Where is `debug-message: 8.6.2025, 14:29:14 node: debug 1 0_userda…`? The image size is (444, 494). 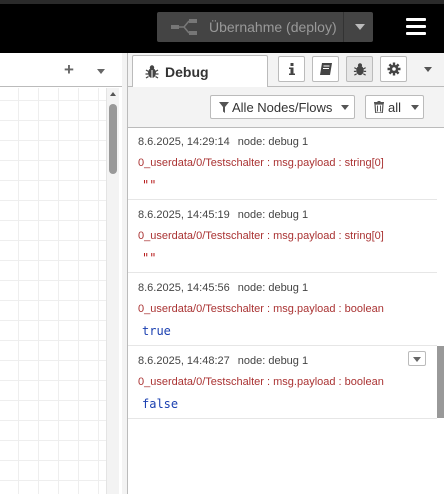 debug-message: 8.6.2025, 14:29:14 node: debug 1 0_userda… is located at coordinates (282, 164).